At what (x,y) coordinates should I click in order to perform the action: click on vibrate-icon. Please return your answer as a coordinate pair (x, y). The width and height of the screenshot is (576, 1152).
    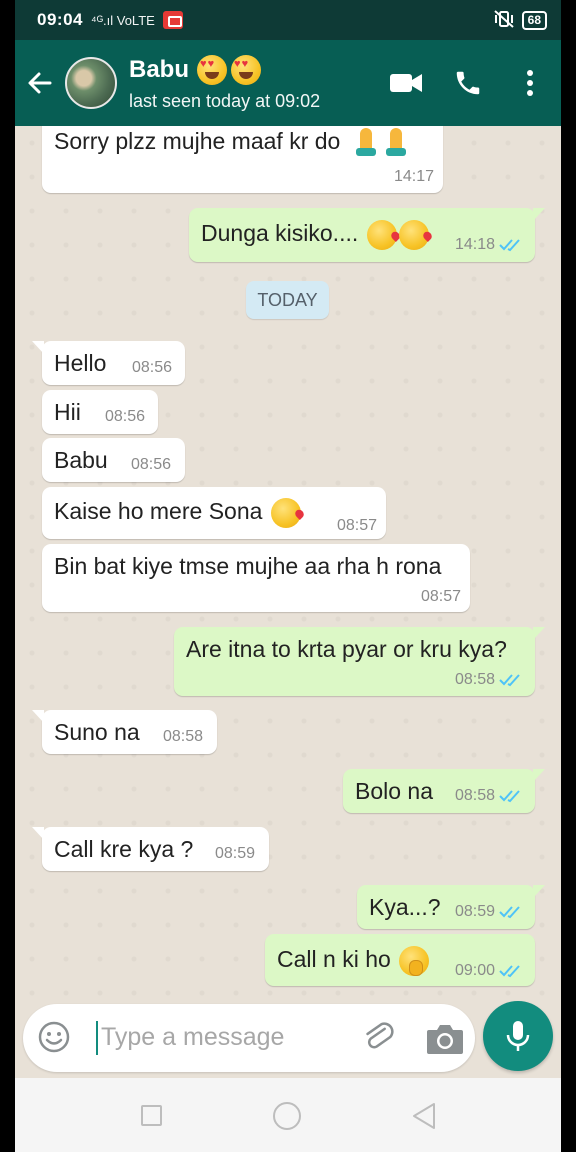
    Looking at the image, I should click on (503, 20).